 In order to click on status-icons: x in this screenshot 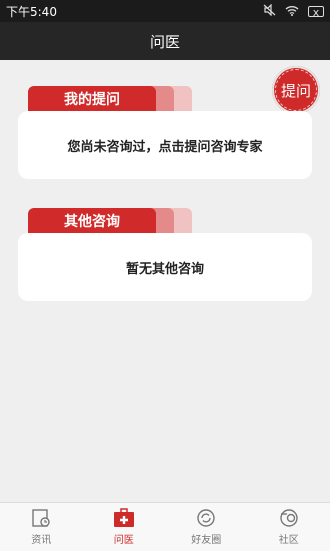, I will do `click(293, 11)`.